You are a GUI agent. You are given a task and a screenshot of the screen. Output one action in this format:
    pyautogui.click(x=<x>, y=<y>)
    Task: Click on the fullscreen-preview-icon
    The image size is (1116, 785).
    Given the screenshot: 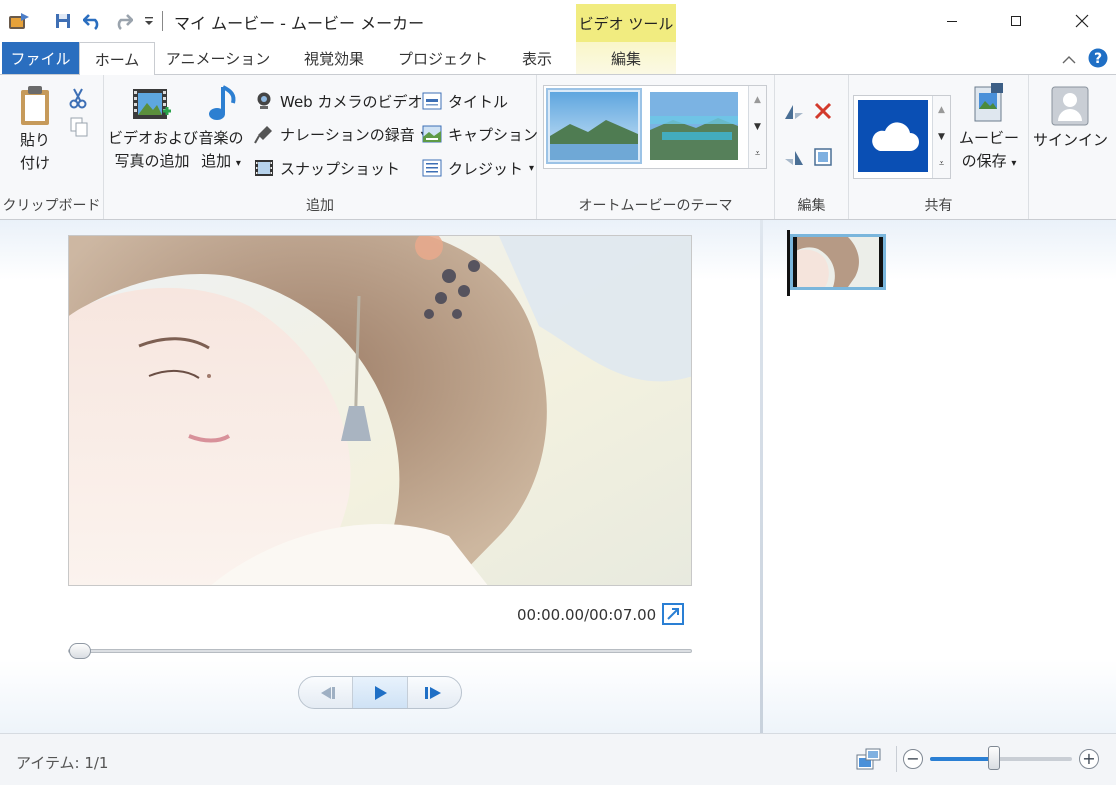 What is the action you would take?
    pyautogui.click(x=673, y=616)
    